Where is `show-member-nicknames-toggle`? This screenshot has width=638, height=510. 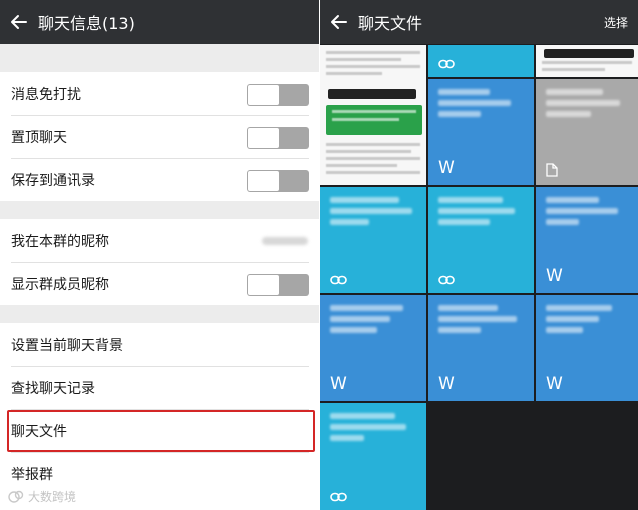
show-member-nicknames-toggle is located at coordinates (278, 285).